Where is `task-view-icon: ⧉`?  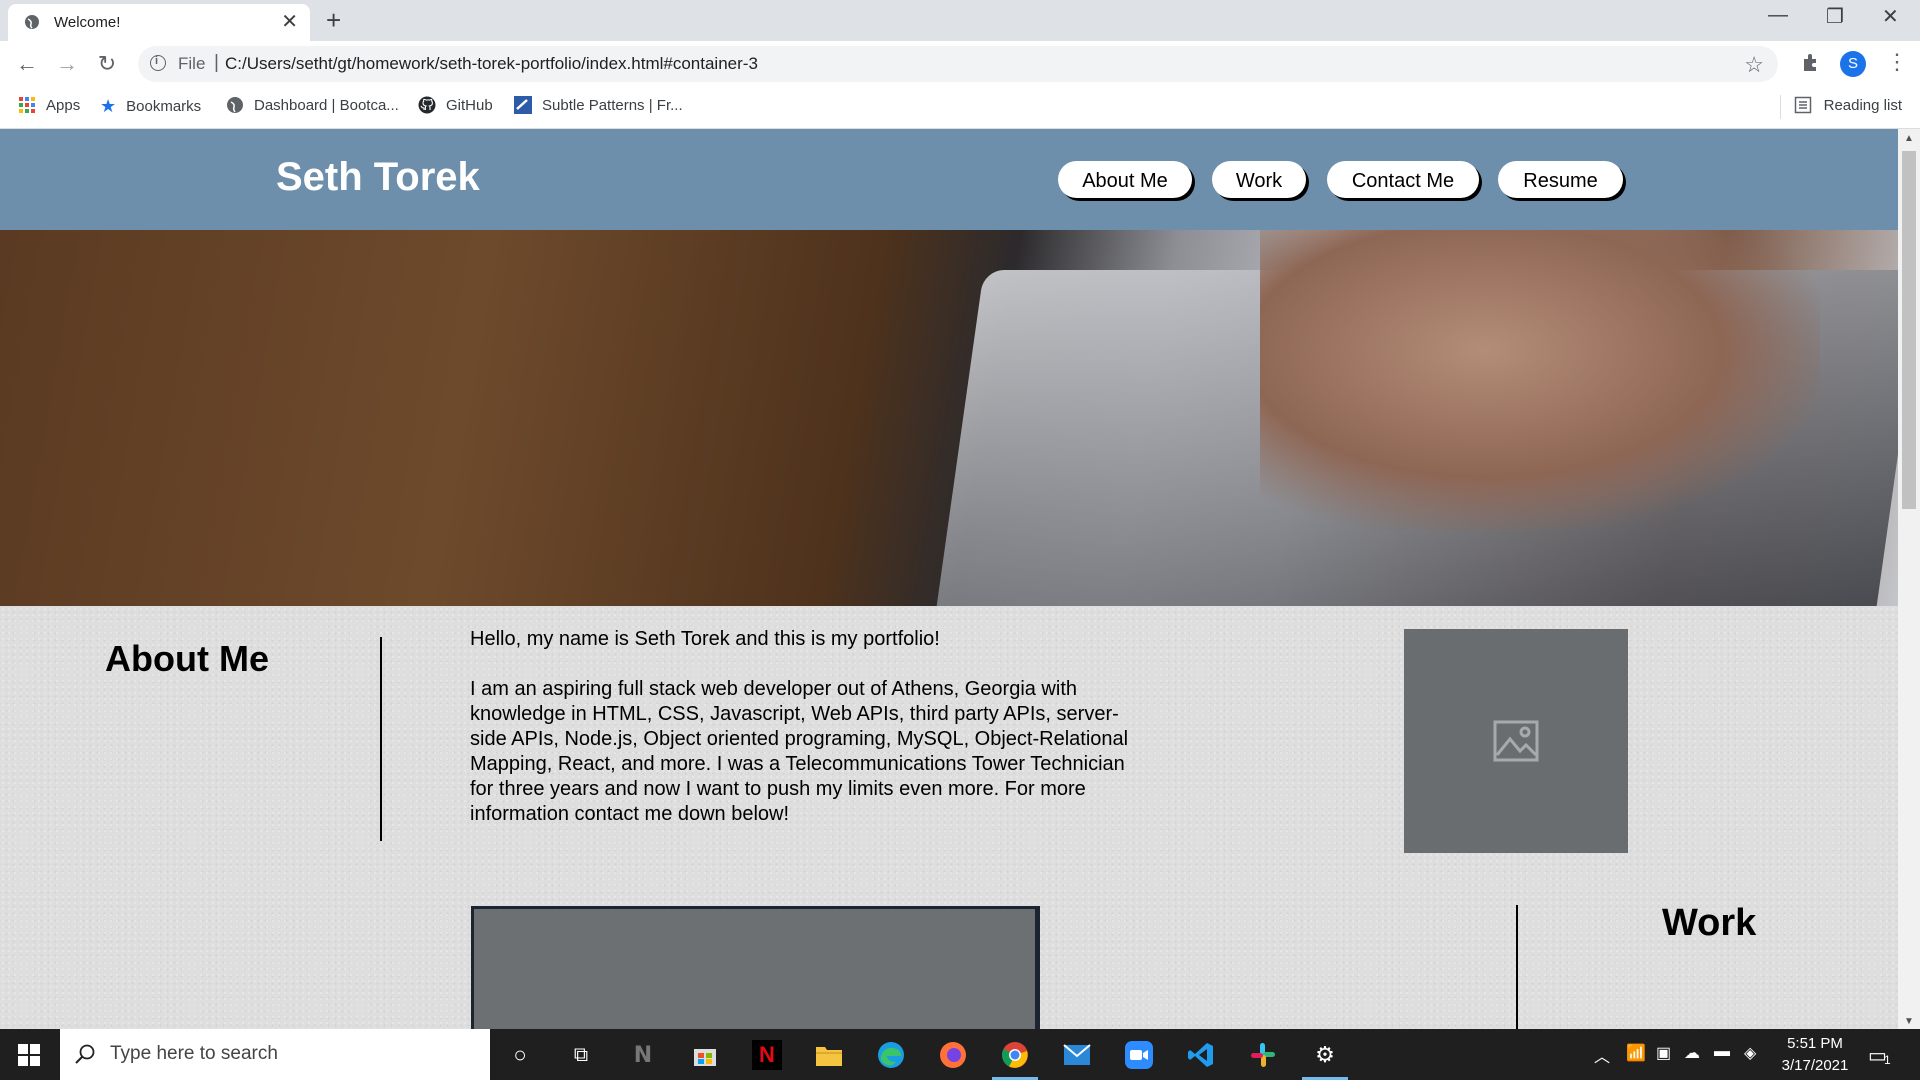 task-view-icon: ⧉ is located at coordinates (581, 1055).